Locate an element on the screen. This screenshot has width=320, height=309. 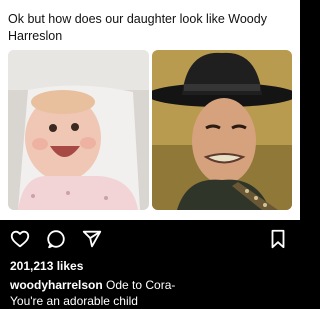
caption-username: woodyharrelson is located at coordinates (56, 285).